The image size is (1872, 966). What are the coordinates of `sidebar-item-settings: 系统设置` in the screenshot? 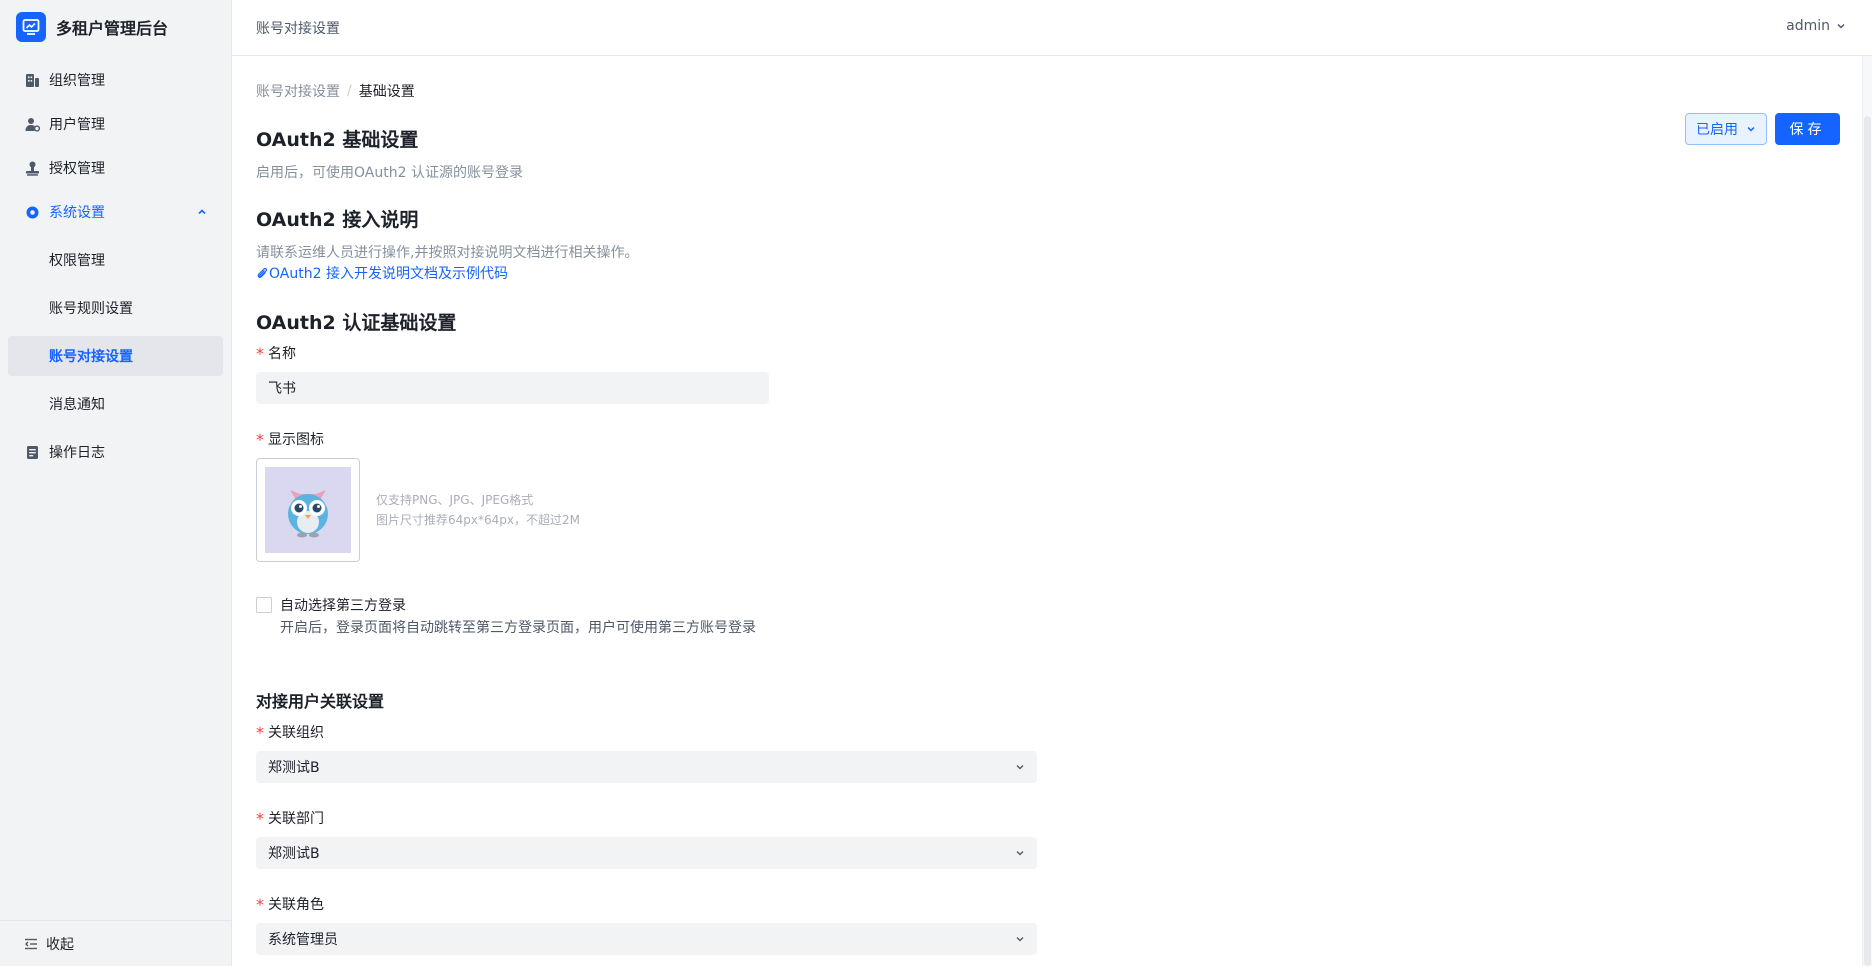 It's located at (115, 212).